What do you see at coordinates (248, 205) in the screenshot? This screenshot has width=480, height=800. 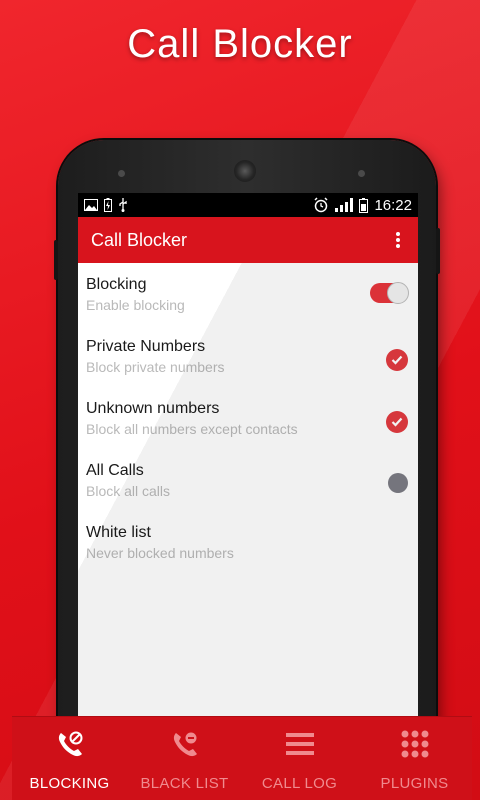 I see `status-bar: 16:22` at bounding box center [248, 205].